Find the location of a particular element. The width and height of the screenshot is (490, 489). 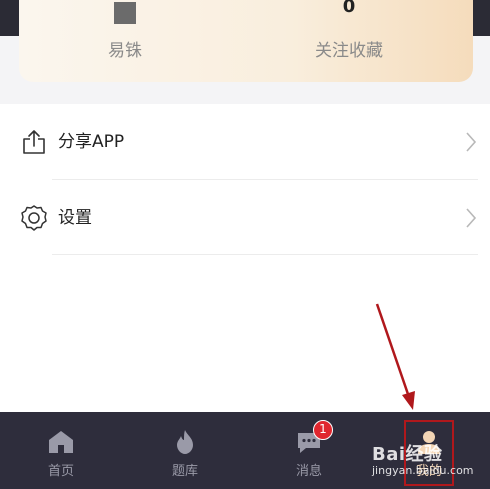

tab-question-bank-label: 题库 is located at coordinates (184, 471).